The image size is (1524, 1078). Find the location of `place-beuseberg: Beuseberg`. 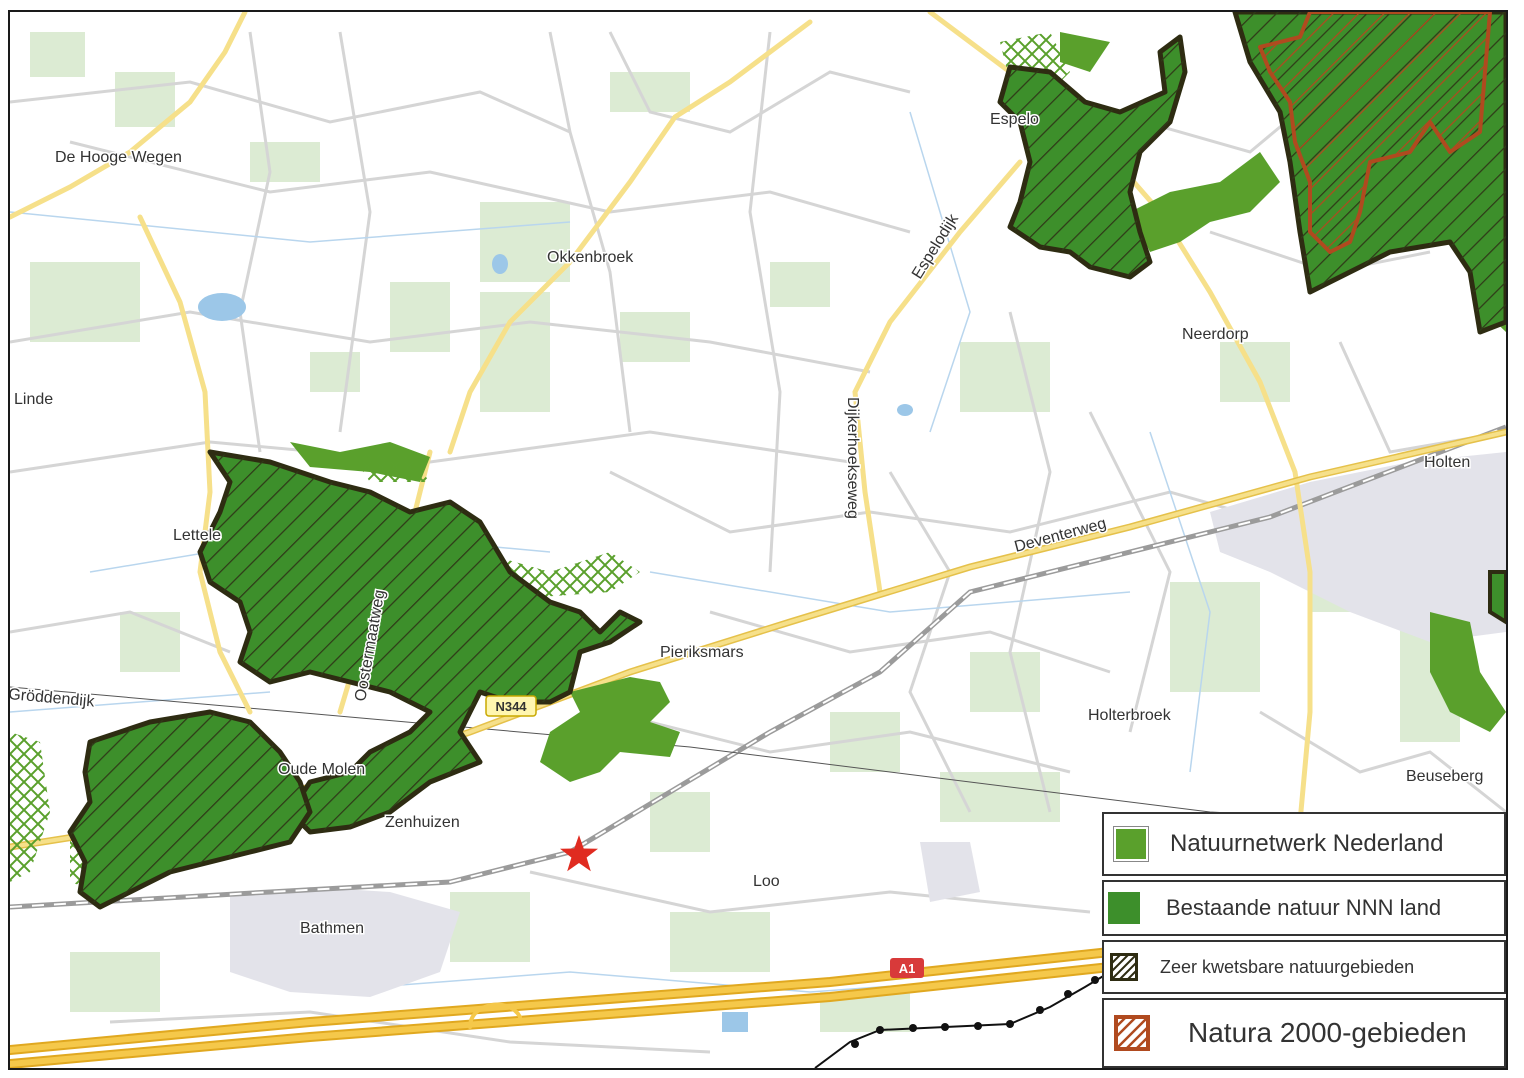

place-beuseberg: Beuseberg is located at coordinates (1444, 776).